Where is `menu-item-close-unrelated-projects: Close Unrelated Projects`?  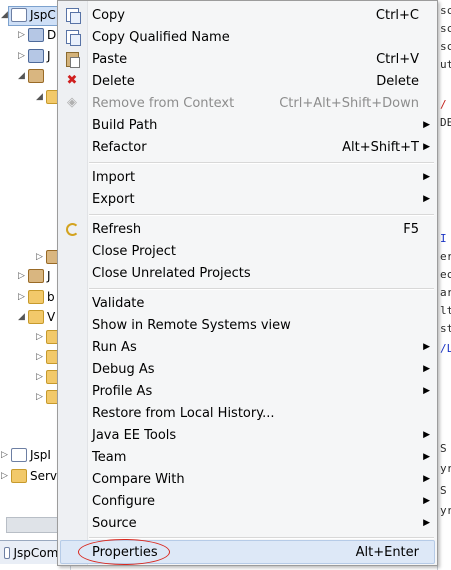 menu-item-close-unrelated-projects: Close Unrelated Projects is located at coordinates (247, 273).